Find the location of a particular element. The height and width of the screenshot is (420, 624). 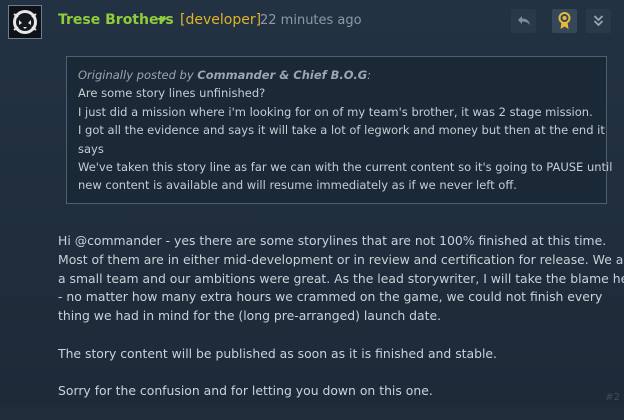

post-number: #2 is located at coordinates (612, 397).